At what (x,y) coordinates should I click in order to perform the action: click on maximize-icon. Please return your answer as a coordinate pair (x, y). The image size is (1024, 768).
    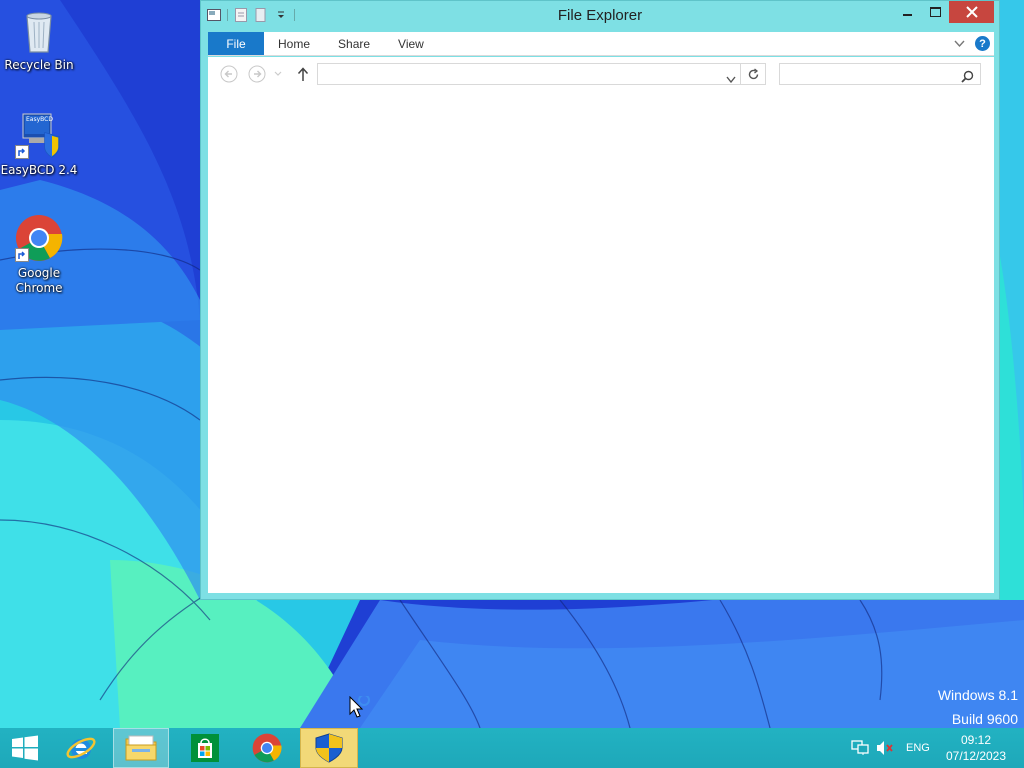
    Looking at the image, I should click on (935, 12).